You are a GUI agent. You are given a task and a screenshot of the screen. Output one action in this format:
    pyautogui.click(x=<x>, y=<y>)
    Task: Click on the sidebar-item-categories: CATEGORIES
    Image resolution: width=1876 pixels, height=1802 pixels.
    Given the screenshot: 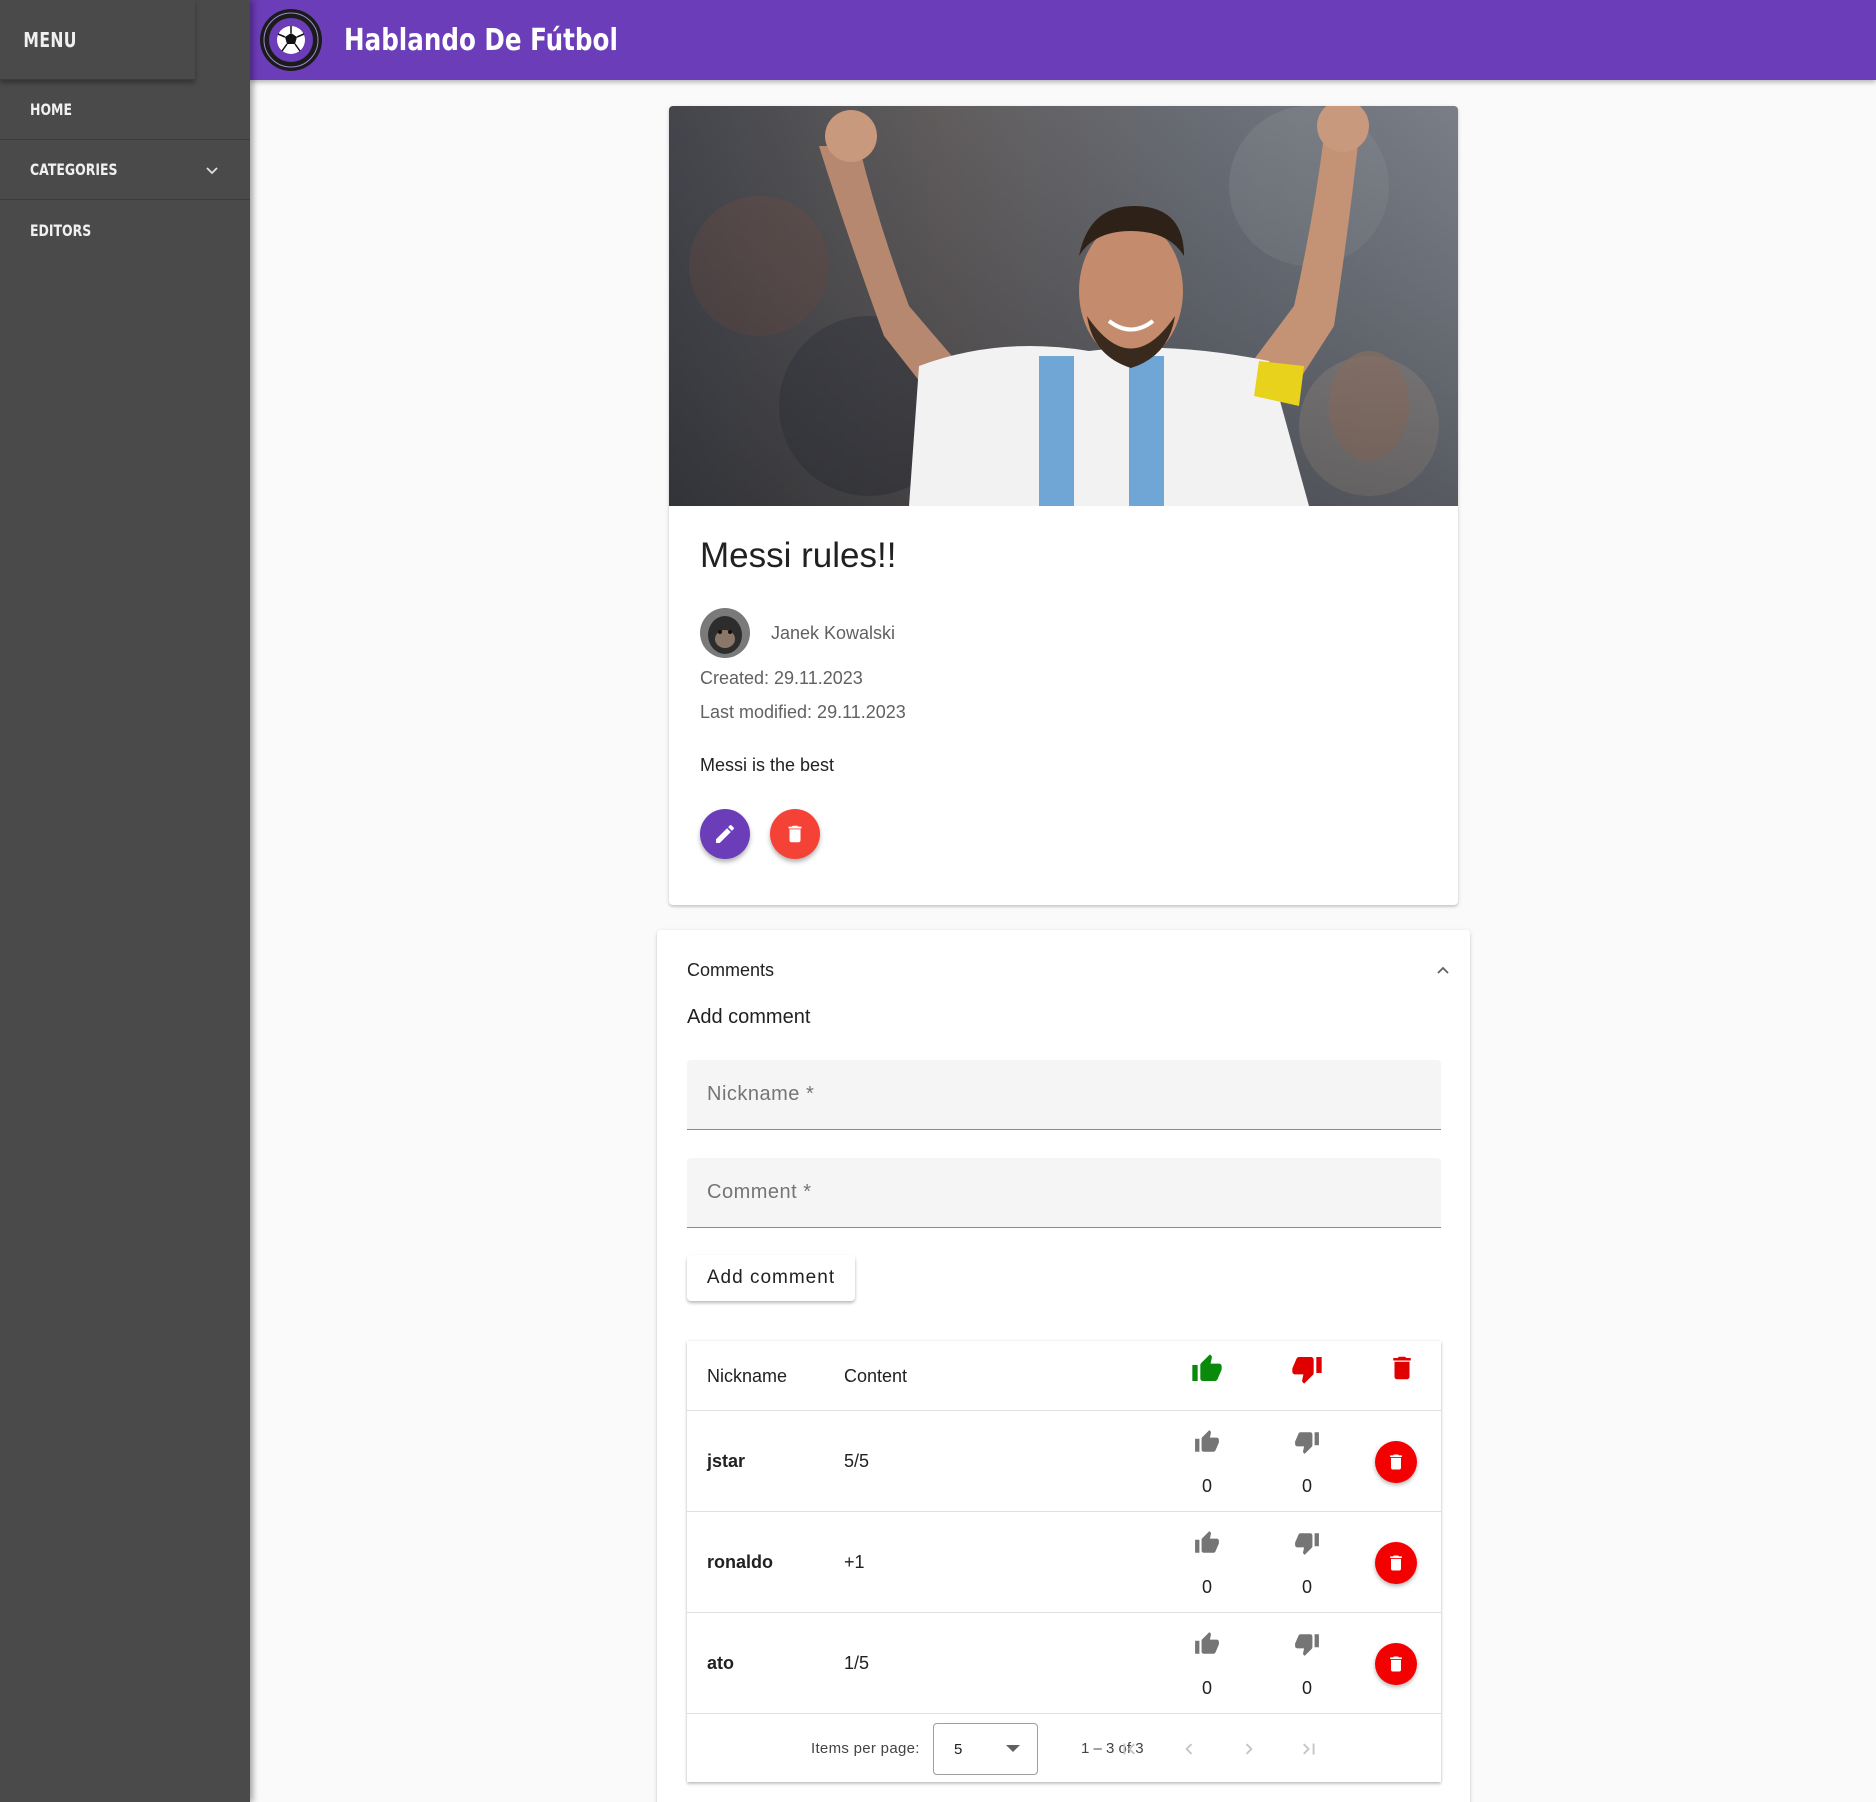 What is the action you would take?
    pyautogui.click(x=125, y=170)
    